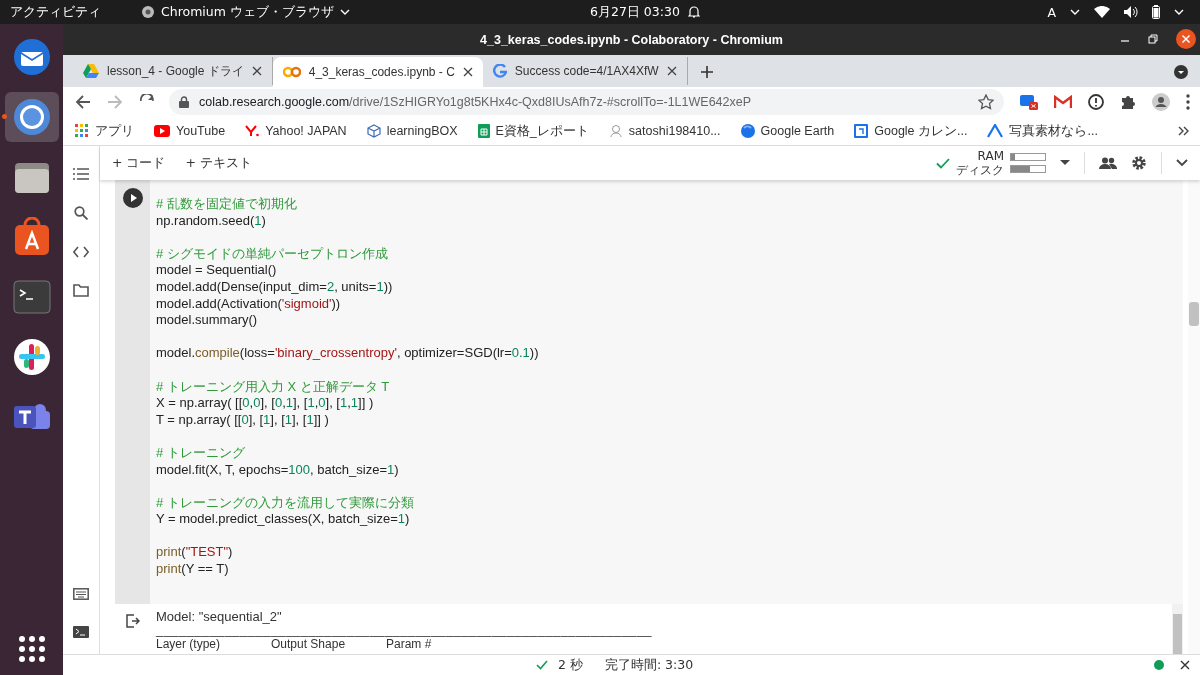 The image size is (1200, 675). What do you see at coordinates (1156, 12) in the screenshot?
I see `battery-icon` at bounding box center [1156, 12].